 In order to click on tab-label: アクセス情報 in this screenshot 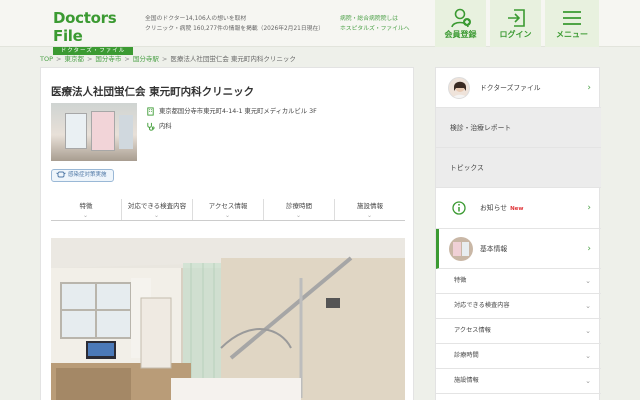, I will do `click(228, 206)`.